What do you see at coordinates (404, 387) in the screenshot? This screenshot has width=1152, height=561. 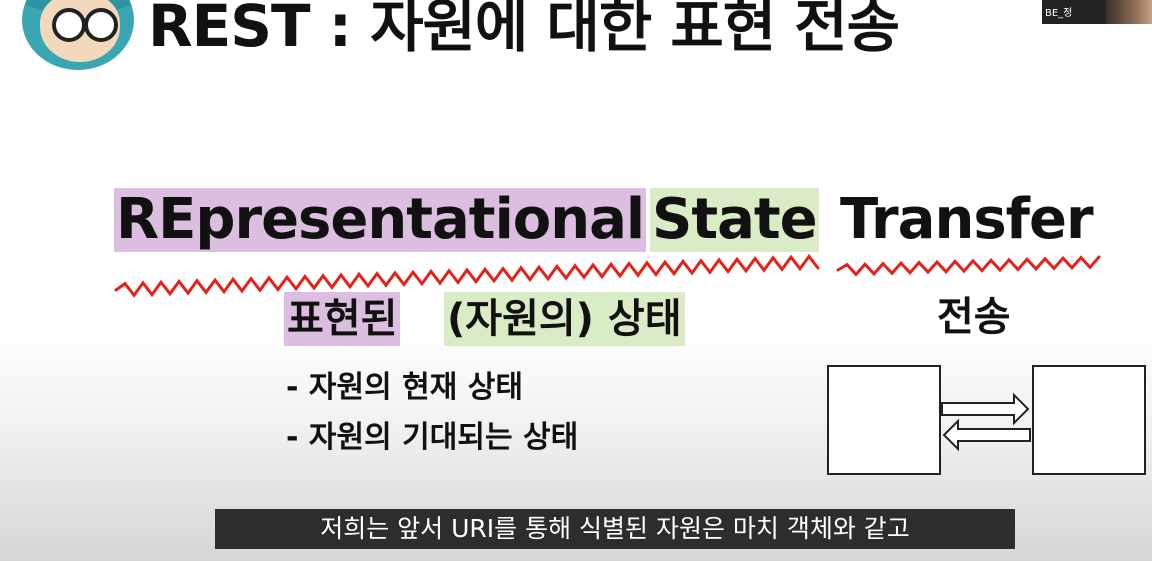 I see `bullet-current-state: - 자원의 현재 상태` at bounding box center [404, 387].